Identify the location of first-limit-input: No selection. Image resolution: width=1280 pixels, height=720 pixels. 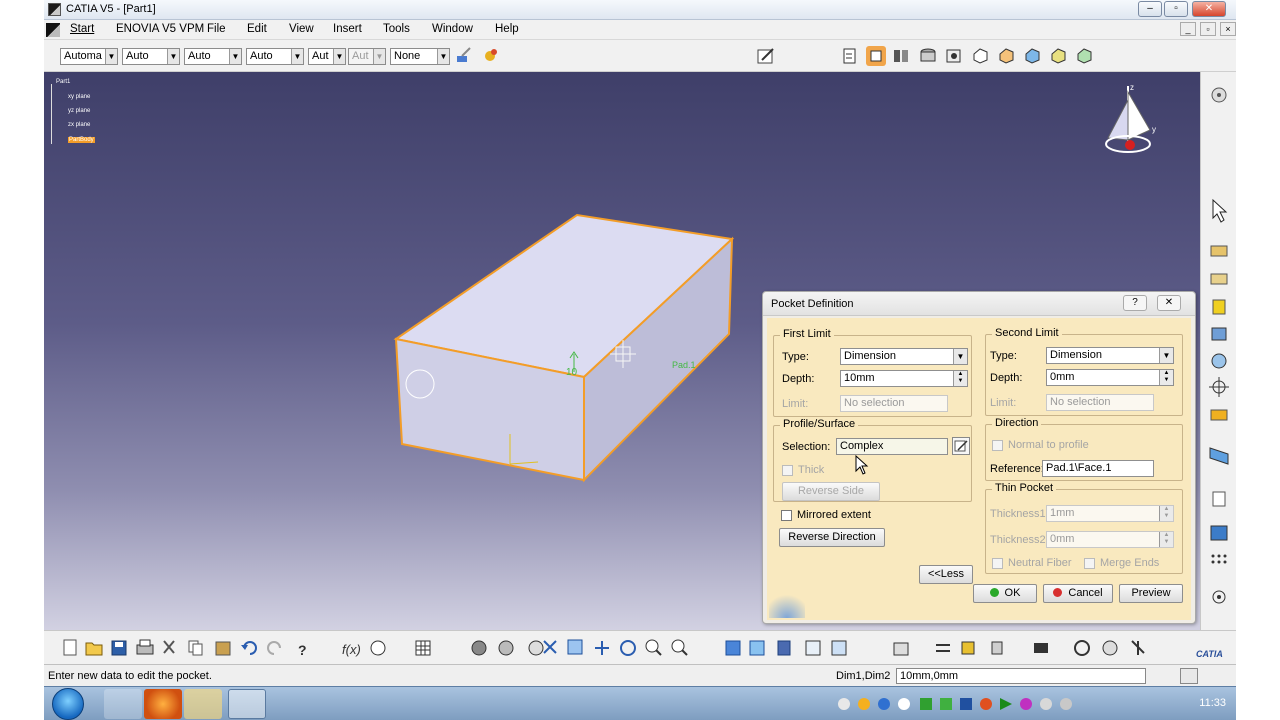
(894, 403).